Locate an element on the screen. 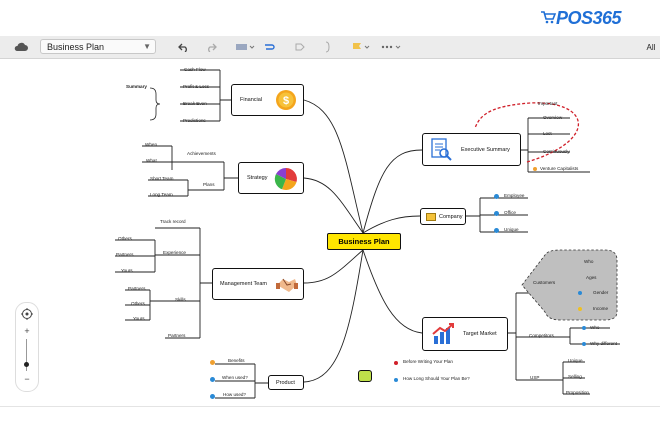 The image size is (660, 441). document-title-select: Business Plan ▼ is located at coordinates (98, 46).